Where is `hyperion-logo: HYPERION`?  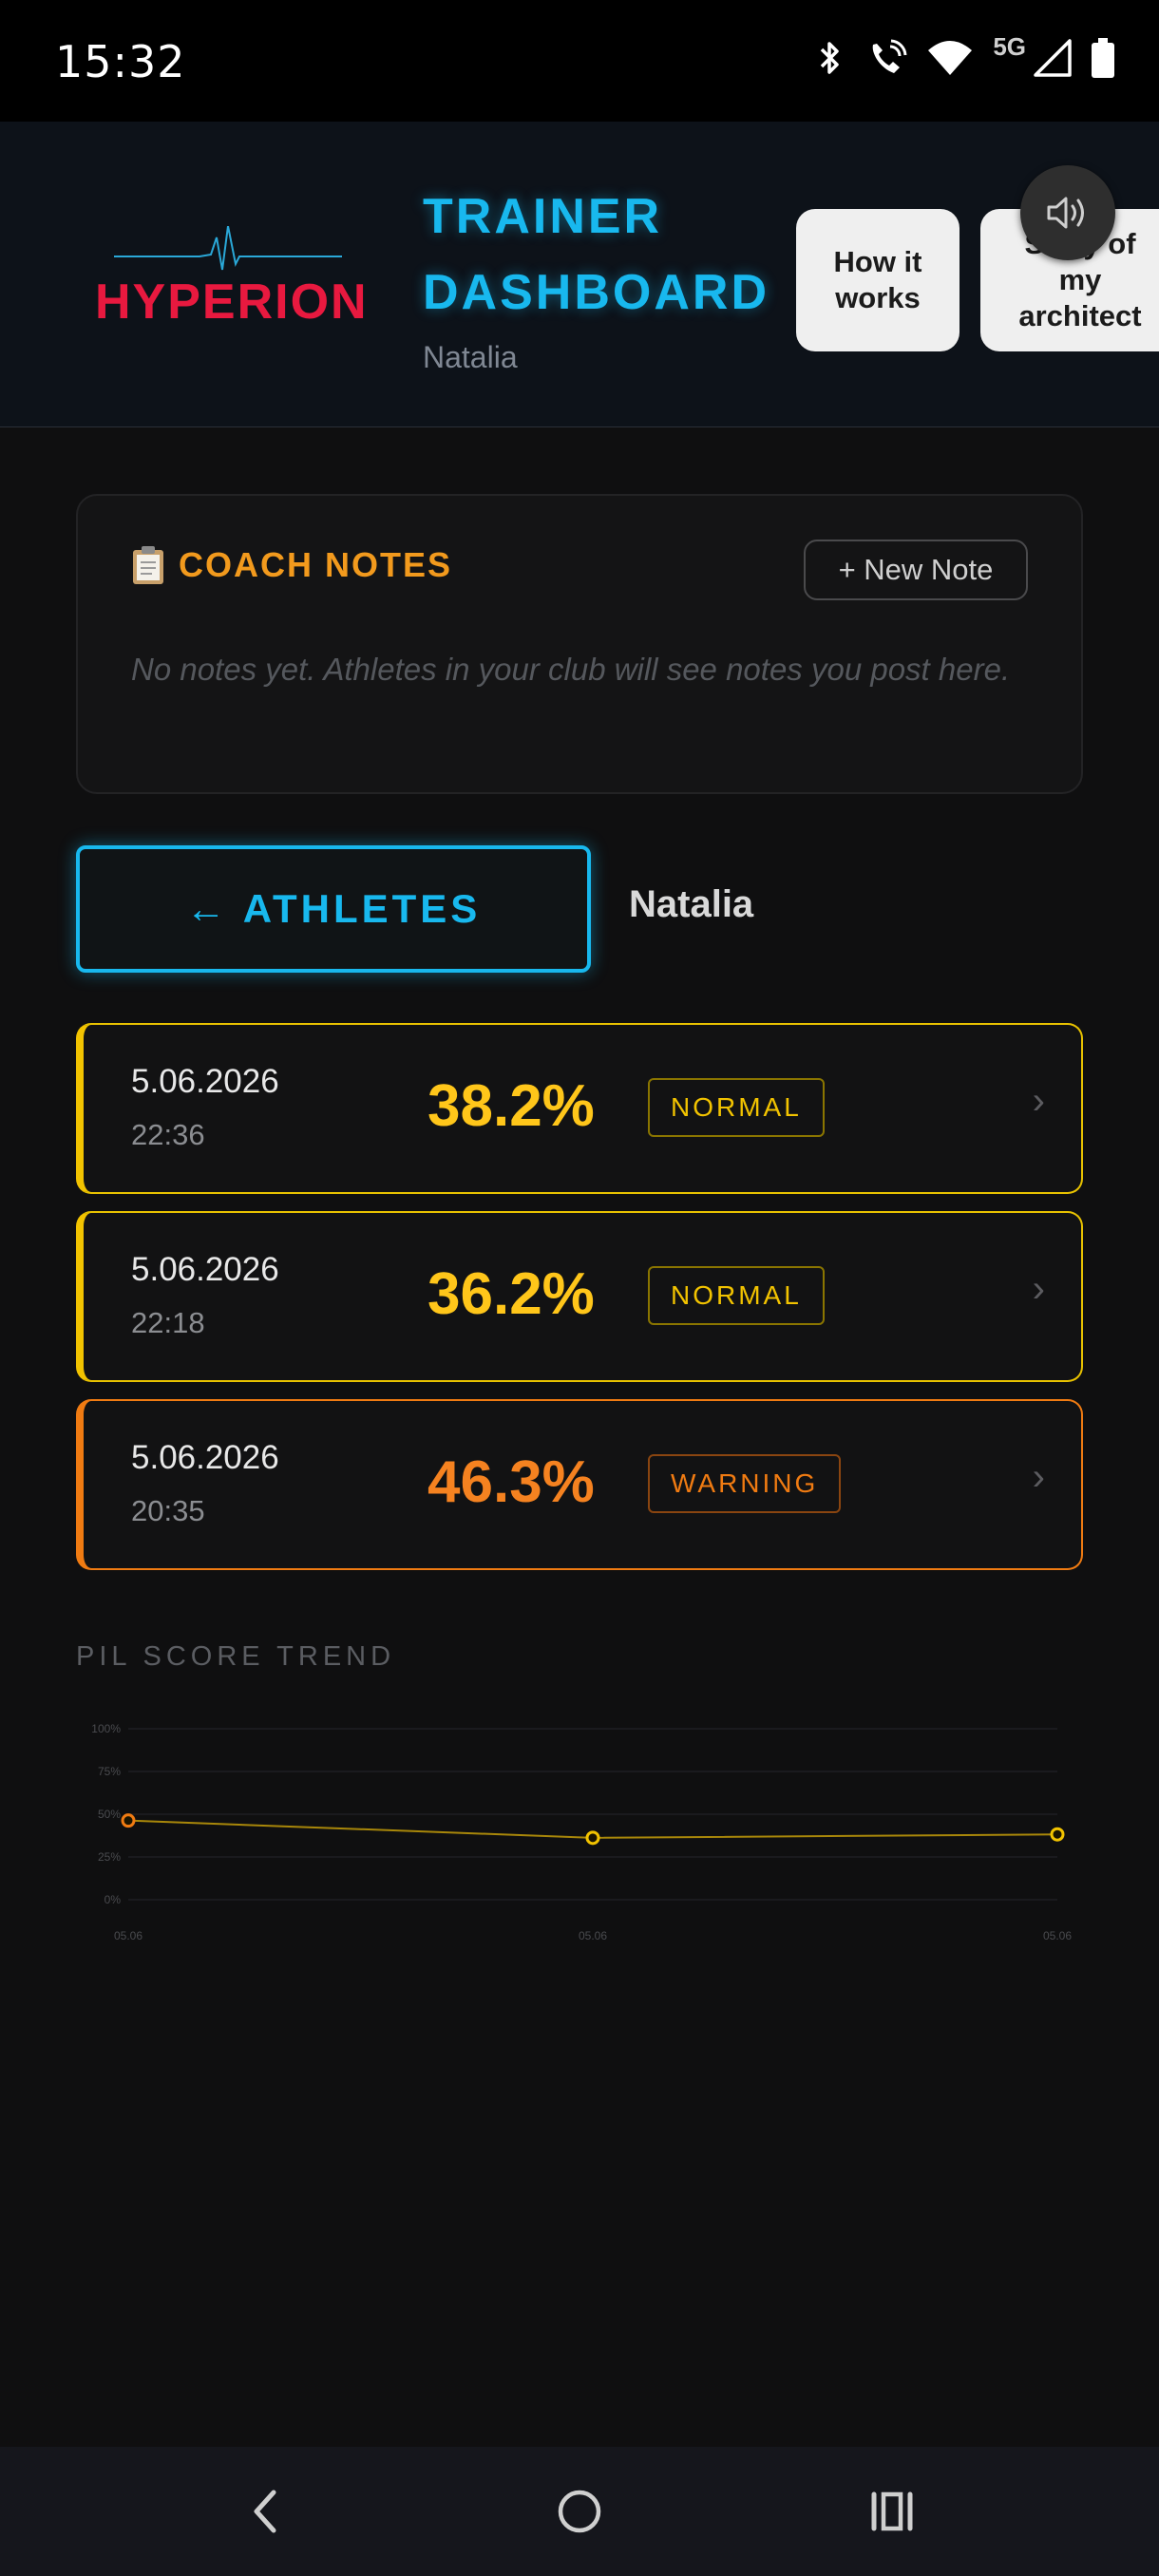
hyperion-logo: HYPERION is located at coordinates (231, 283).